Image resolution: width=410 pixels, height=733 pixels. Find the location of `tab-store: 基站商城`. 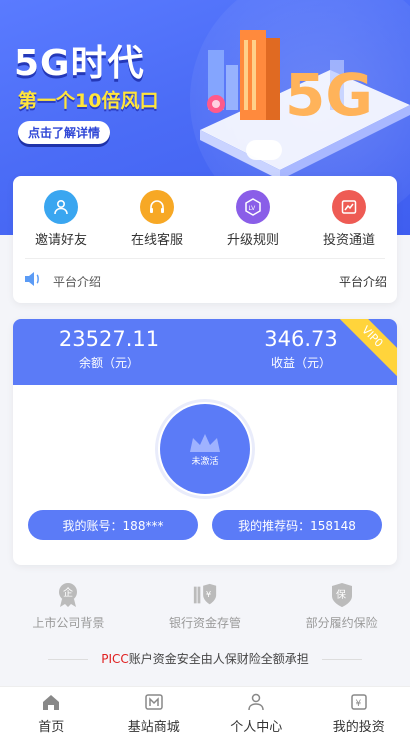

tab-store: 基站商城 is located at coordinates (154, 710).